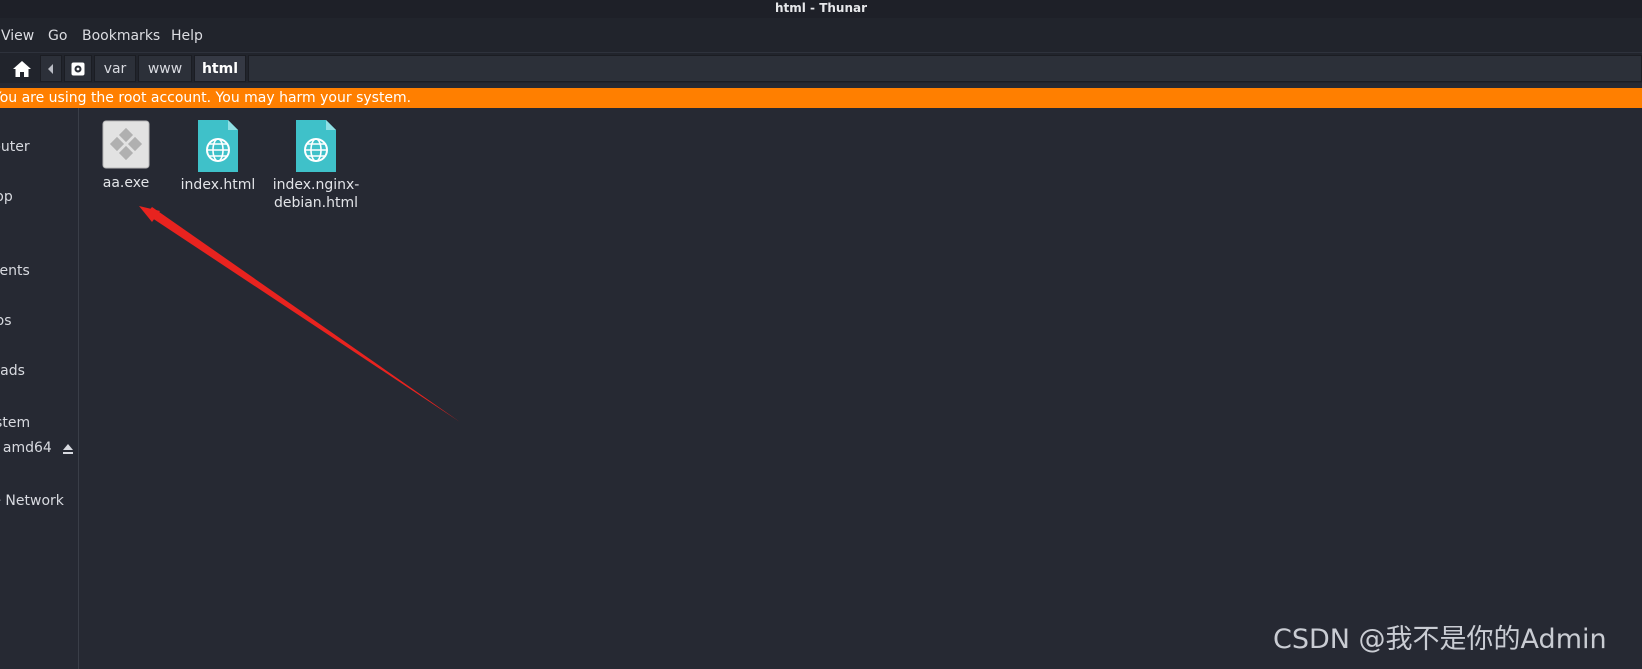 The width and height of the screenshot is (1642, 669). I want to click on watermark: CSDN @我不是你的Admin, so click(1440, 639).